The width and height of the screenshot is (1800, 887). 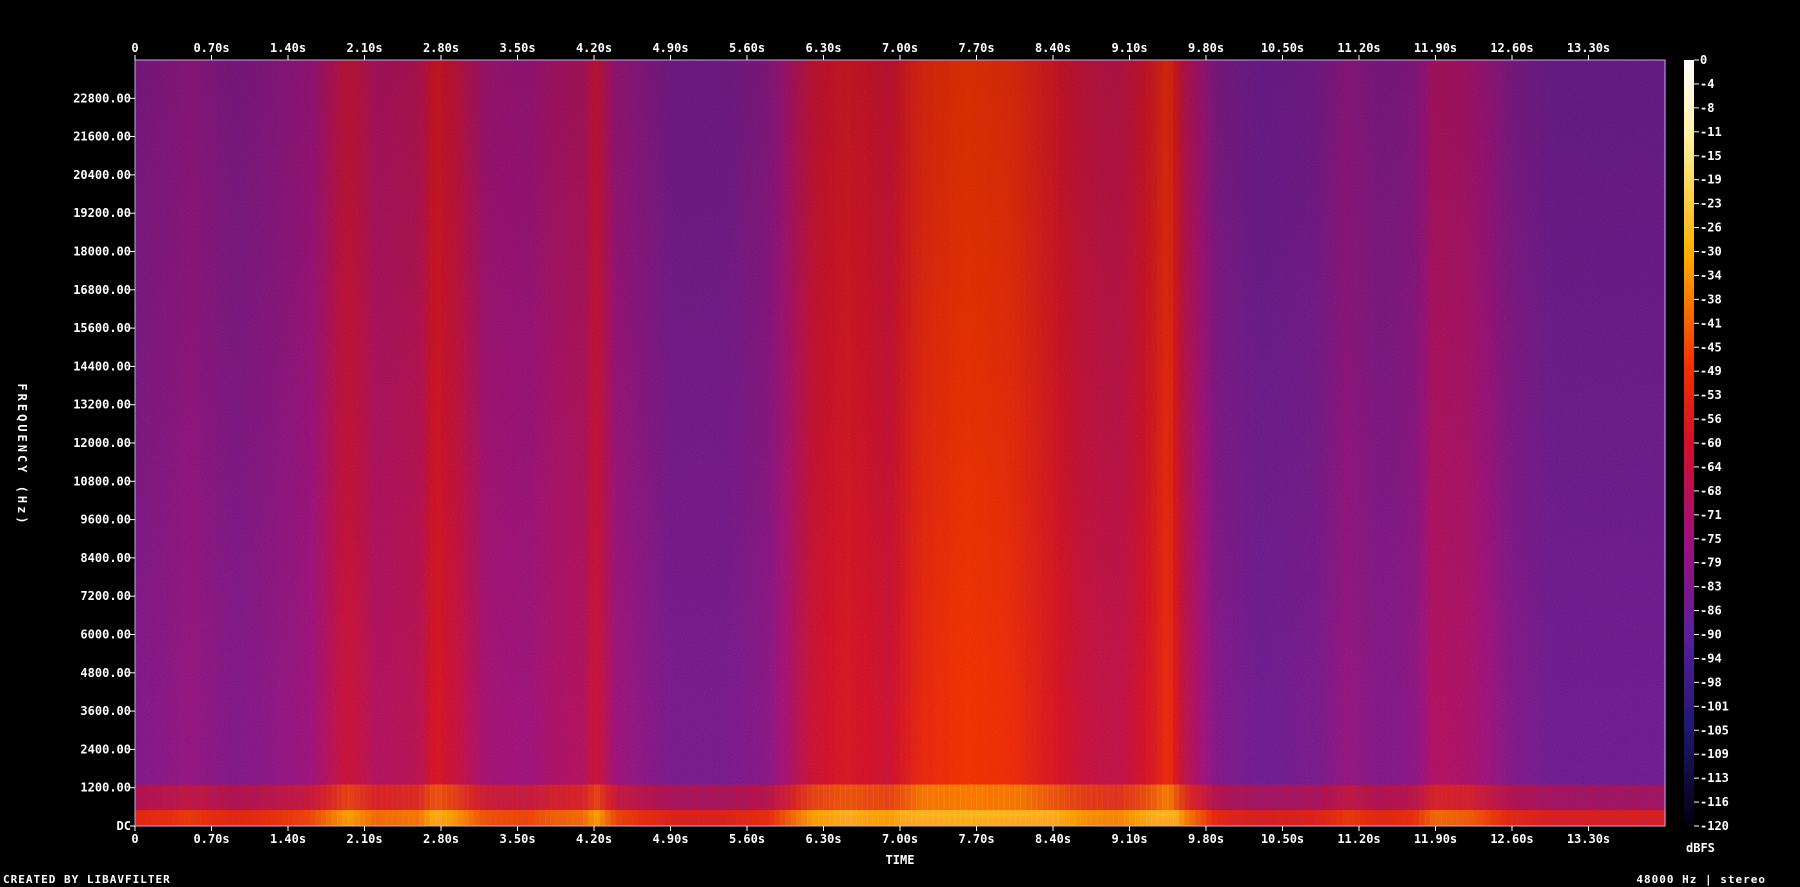 What do you see at coordinates (1588, 839) in the screenshot?
I see `x-tick-label: 13.30s` at bounding box center [1588, 839].